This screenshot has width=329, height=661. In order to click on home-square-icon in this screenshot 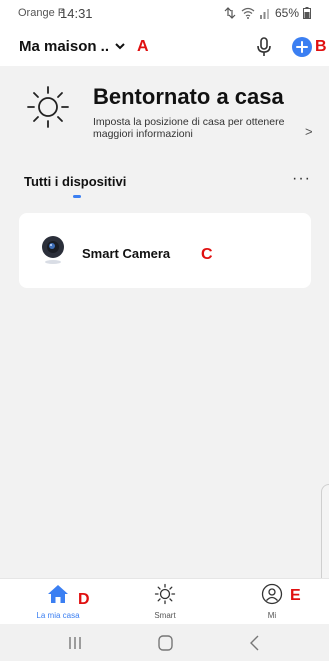, I will do `click(165, 643)`.